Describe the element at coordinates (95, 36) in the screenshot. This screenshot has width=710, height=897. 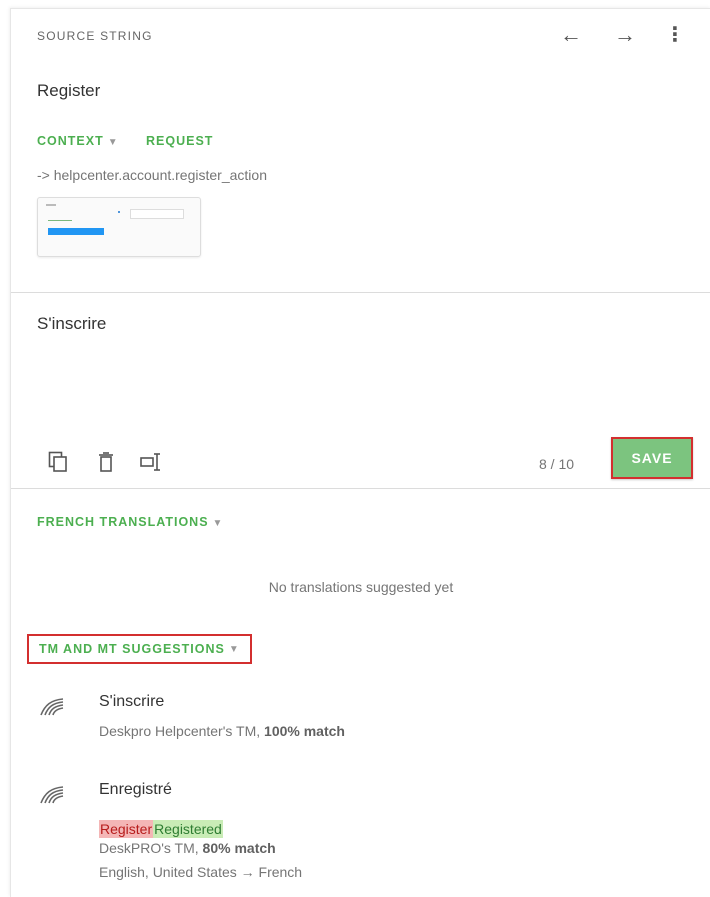
I see `source-string-header: SOURCE STRING` at that location.